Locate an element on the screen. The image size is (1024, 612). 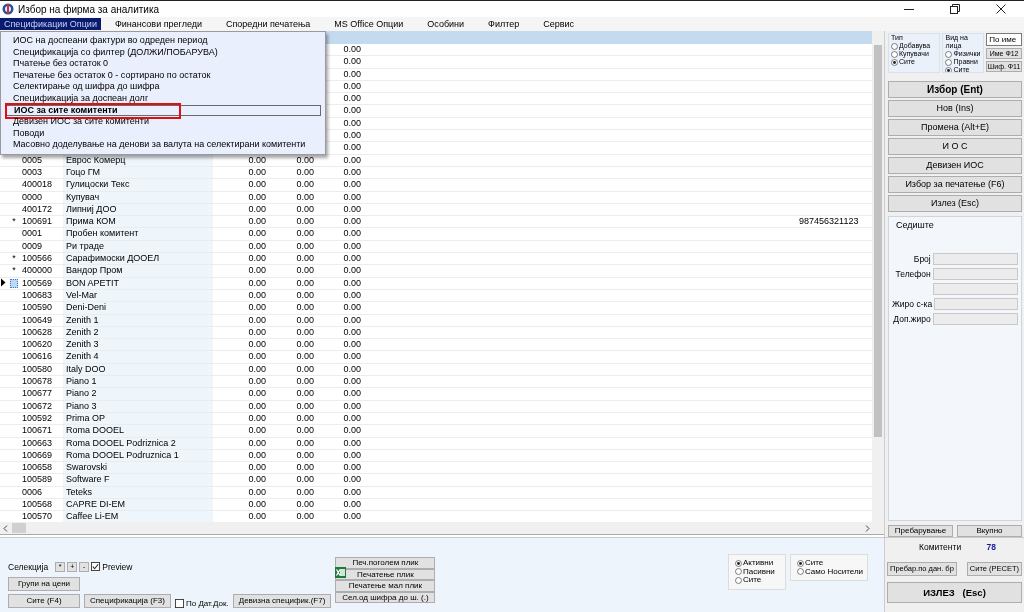
footer-button: Вкупно is located at coordinates (989, 531).